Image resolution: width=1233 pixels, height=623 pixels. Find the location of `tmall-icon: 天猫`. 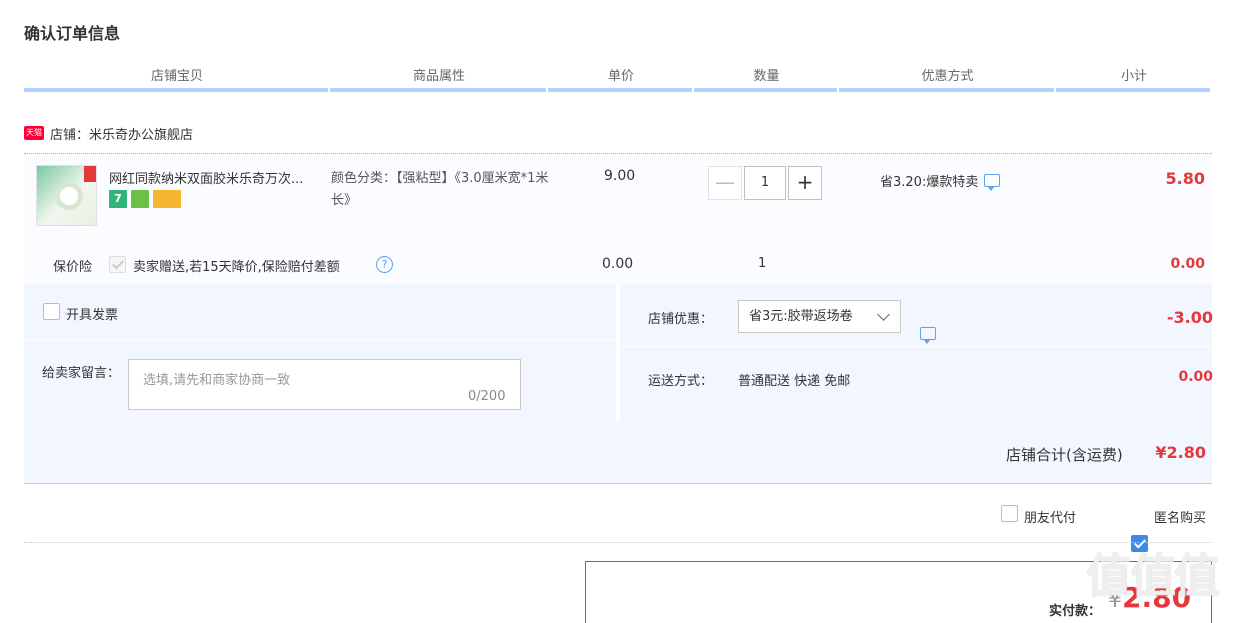

tmall-icon: 天猫 is located at coordinates (34, 133).